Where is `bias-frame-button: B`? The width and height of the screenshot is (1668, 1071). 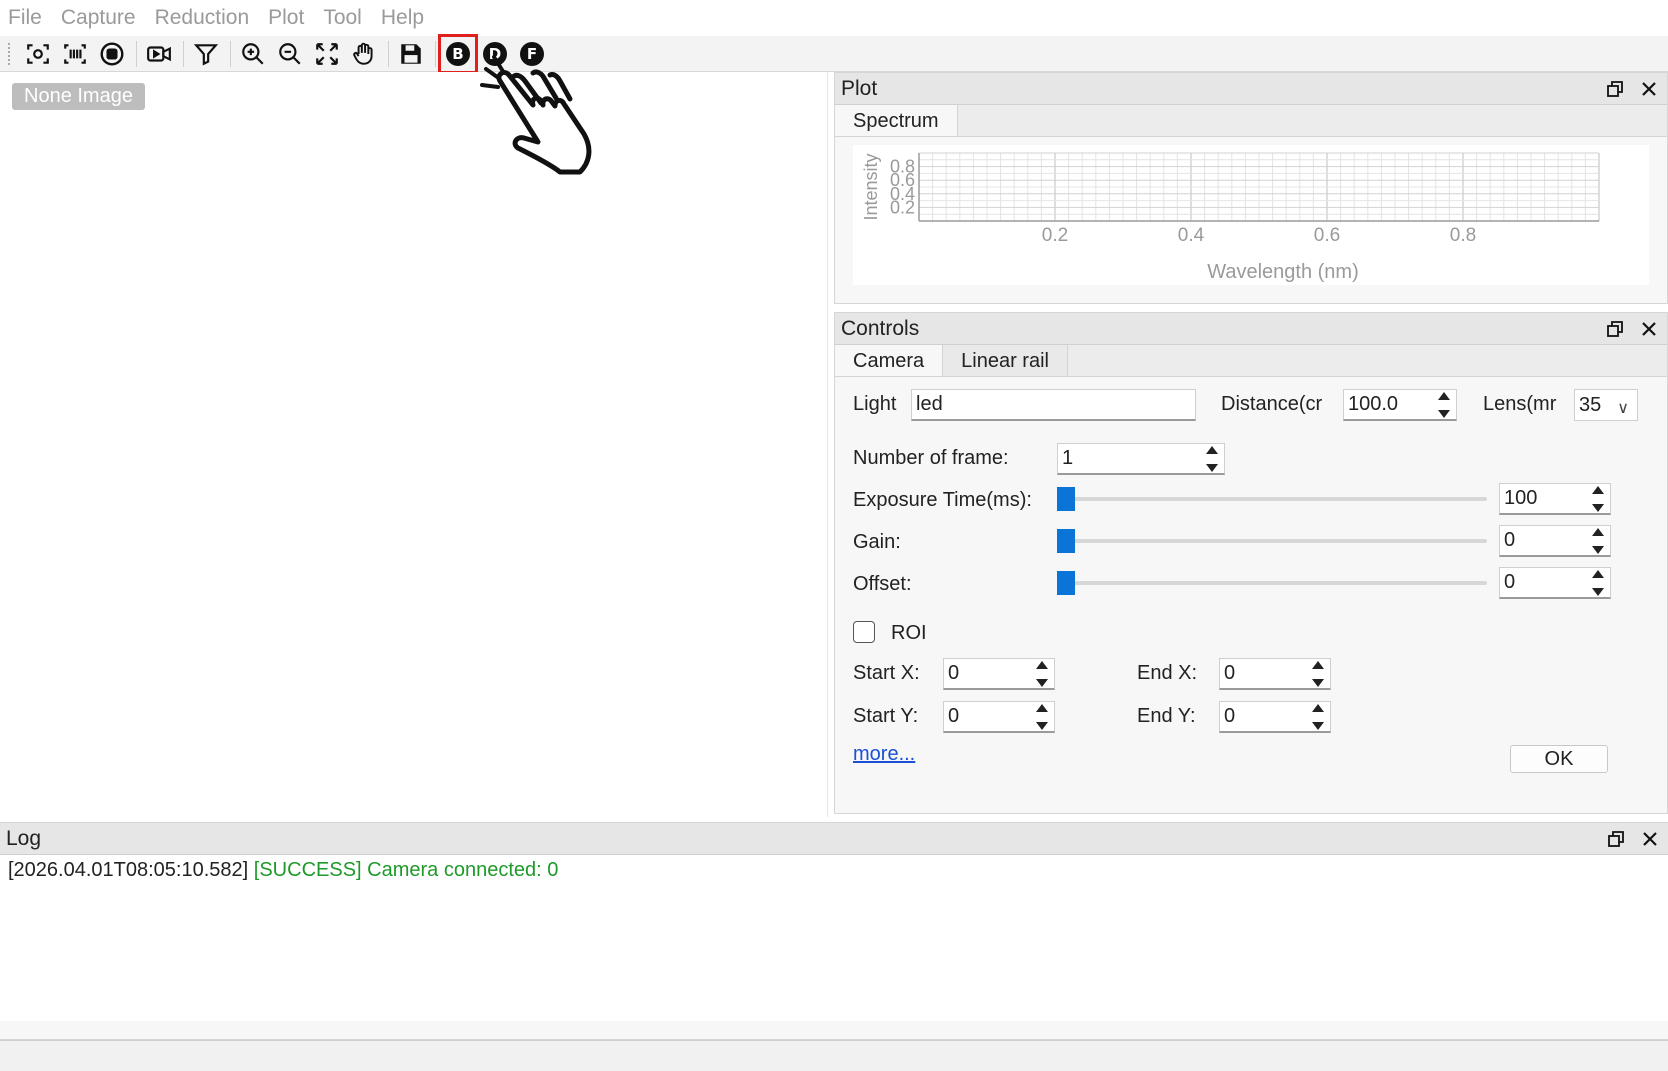 bias-frame-button: B is located at coordinates (458, 53).